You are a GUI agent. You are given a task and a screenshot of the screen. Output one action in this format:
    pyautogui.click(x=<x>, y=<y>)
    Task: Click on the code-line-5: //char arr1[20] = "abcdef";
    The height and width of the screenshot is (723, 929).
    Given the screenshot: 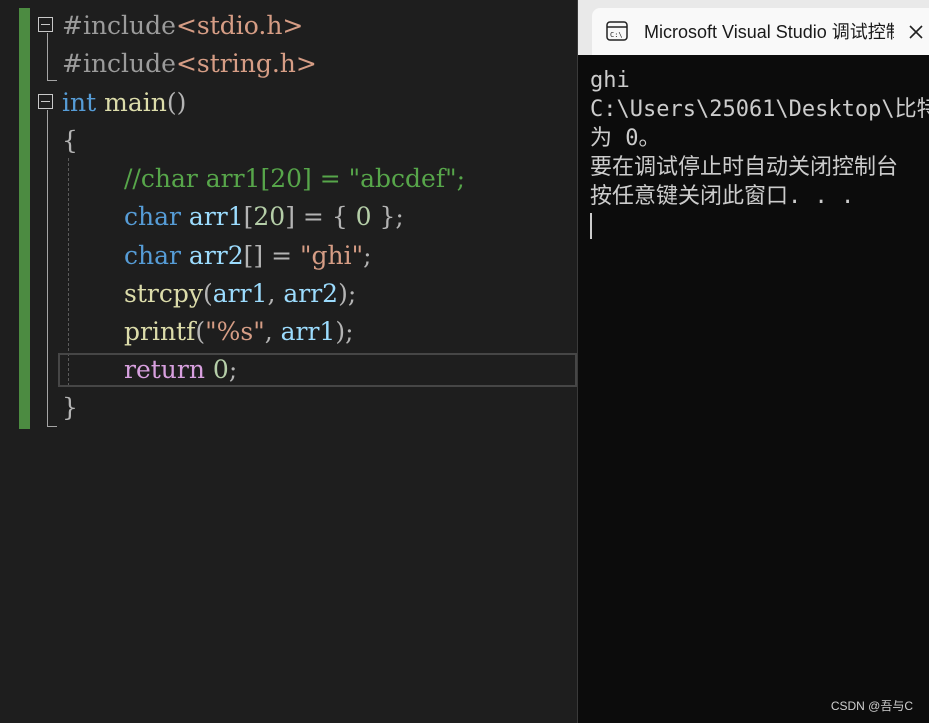 What is the action you would take?
    pyautogui.click(x=294, y=179)
    